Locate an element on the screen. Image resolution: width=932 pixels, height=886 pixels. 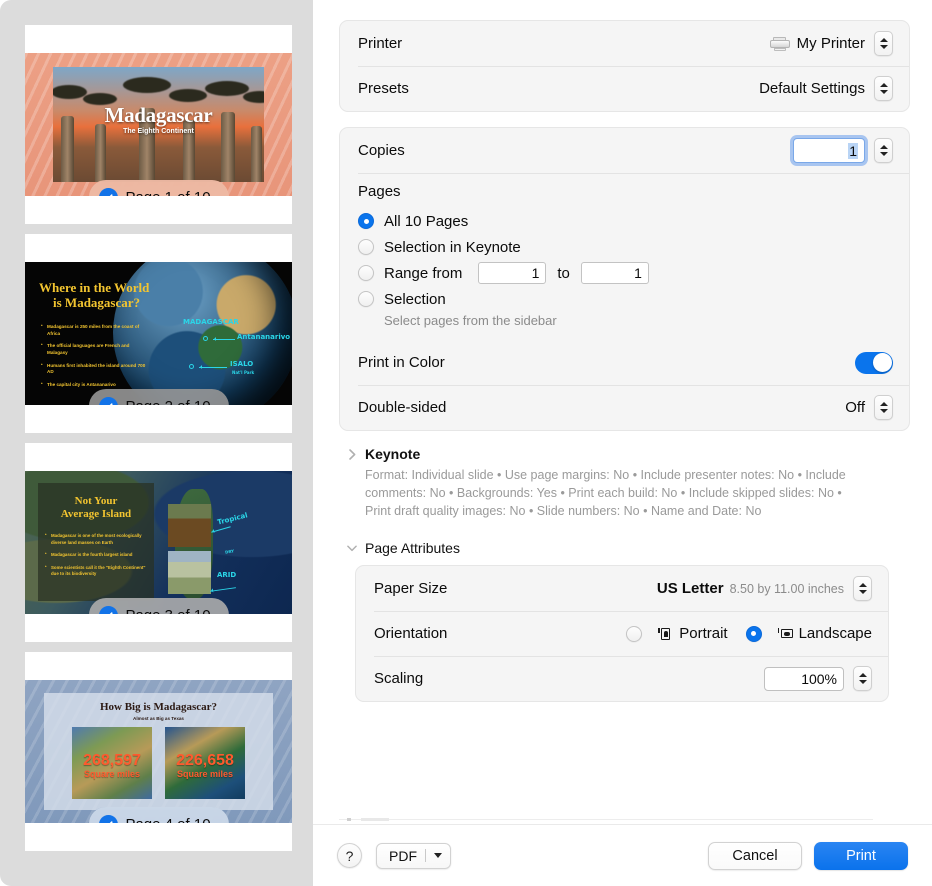
slide-3-title-line1: Not Your is located at coordinates (96, 501).